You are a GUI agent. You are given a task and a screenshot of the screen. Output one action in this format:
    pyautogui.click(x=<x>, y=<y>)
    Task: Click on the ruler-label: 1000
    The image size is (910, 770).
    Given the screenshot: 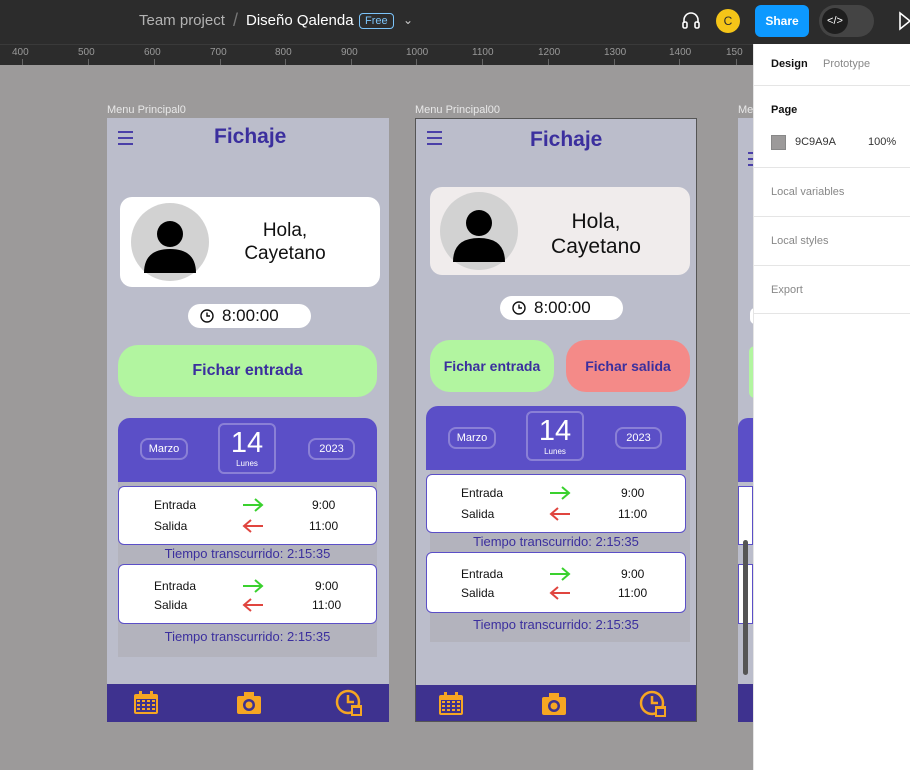 What is the action you would take?
    pyautogui.click(x=417, y=52)
    